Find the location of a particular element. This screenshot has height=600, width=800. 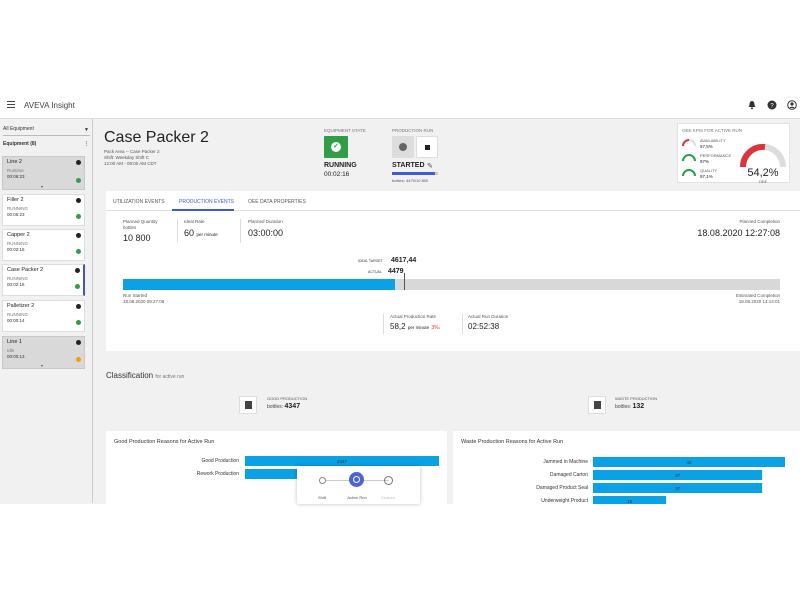

sidebar-item-label: Case Packer 2 is located at coordinates (25, 270).